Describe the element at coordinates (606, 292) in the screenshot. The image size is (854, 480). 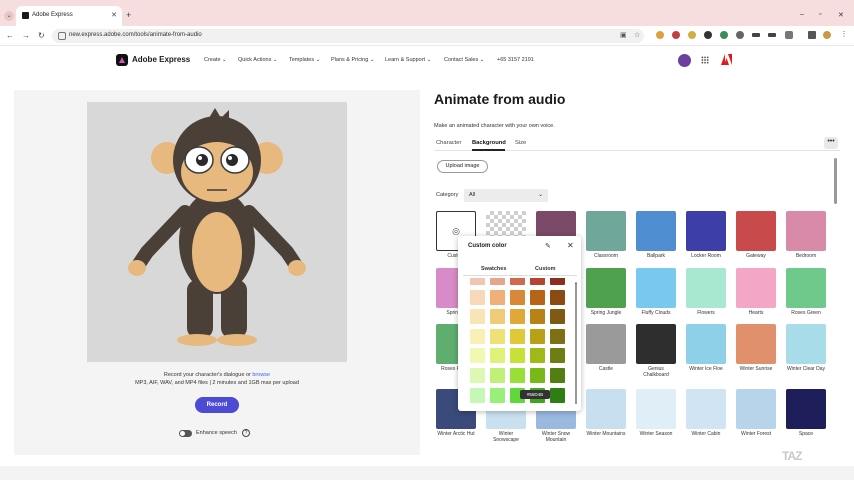
I see `background-thumbnail: Spring Jungle` at that location.